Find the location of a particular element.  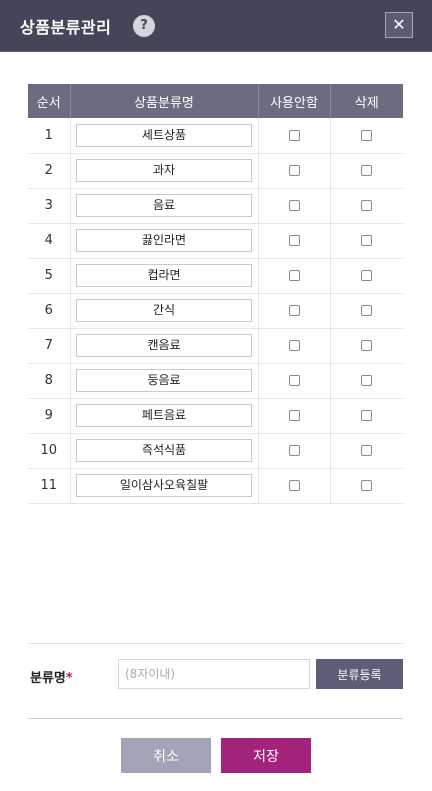

row-order: 6 is located at coordinates (49, 311).